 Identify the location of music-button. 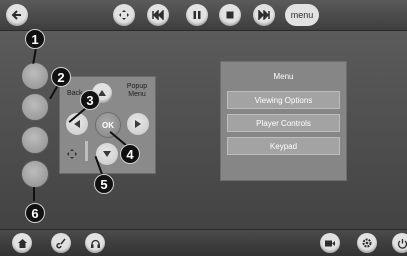
(61, 243).